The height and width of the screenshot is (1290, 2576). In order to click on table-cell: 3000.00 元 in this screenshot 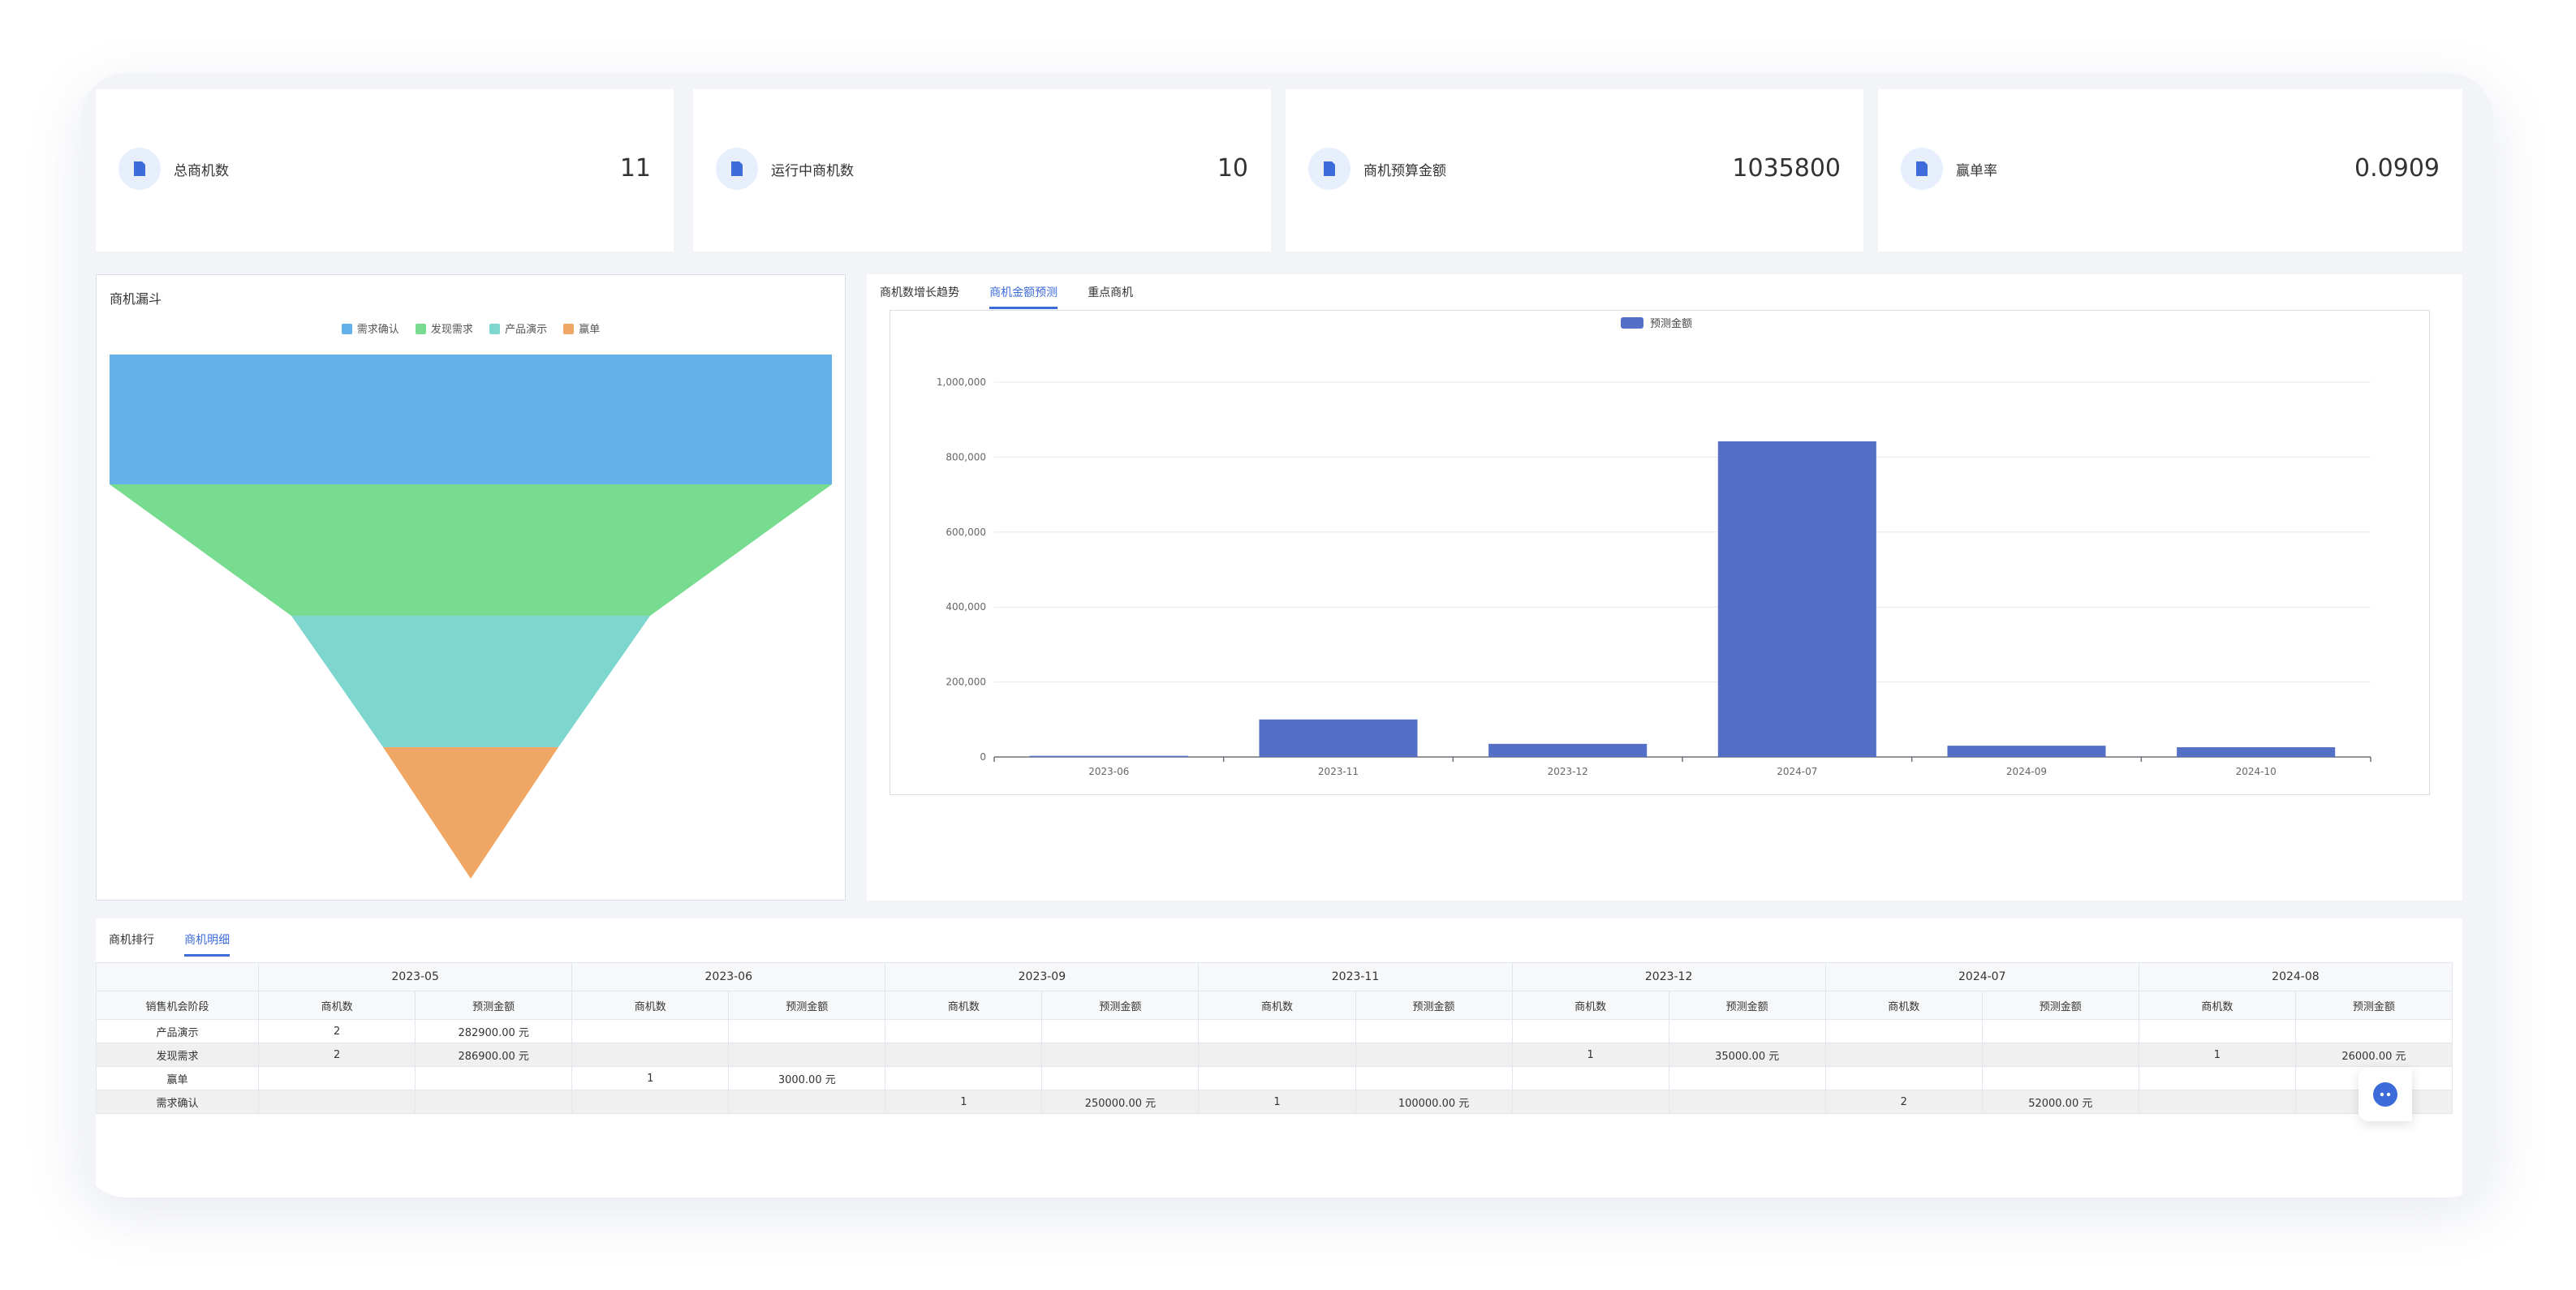, I will do `click(807, 1078)`.